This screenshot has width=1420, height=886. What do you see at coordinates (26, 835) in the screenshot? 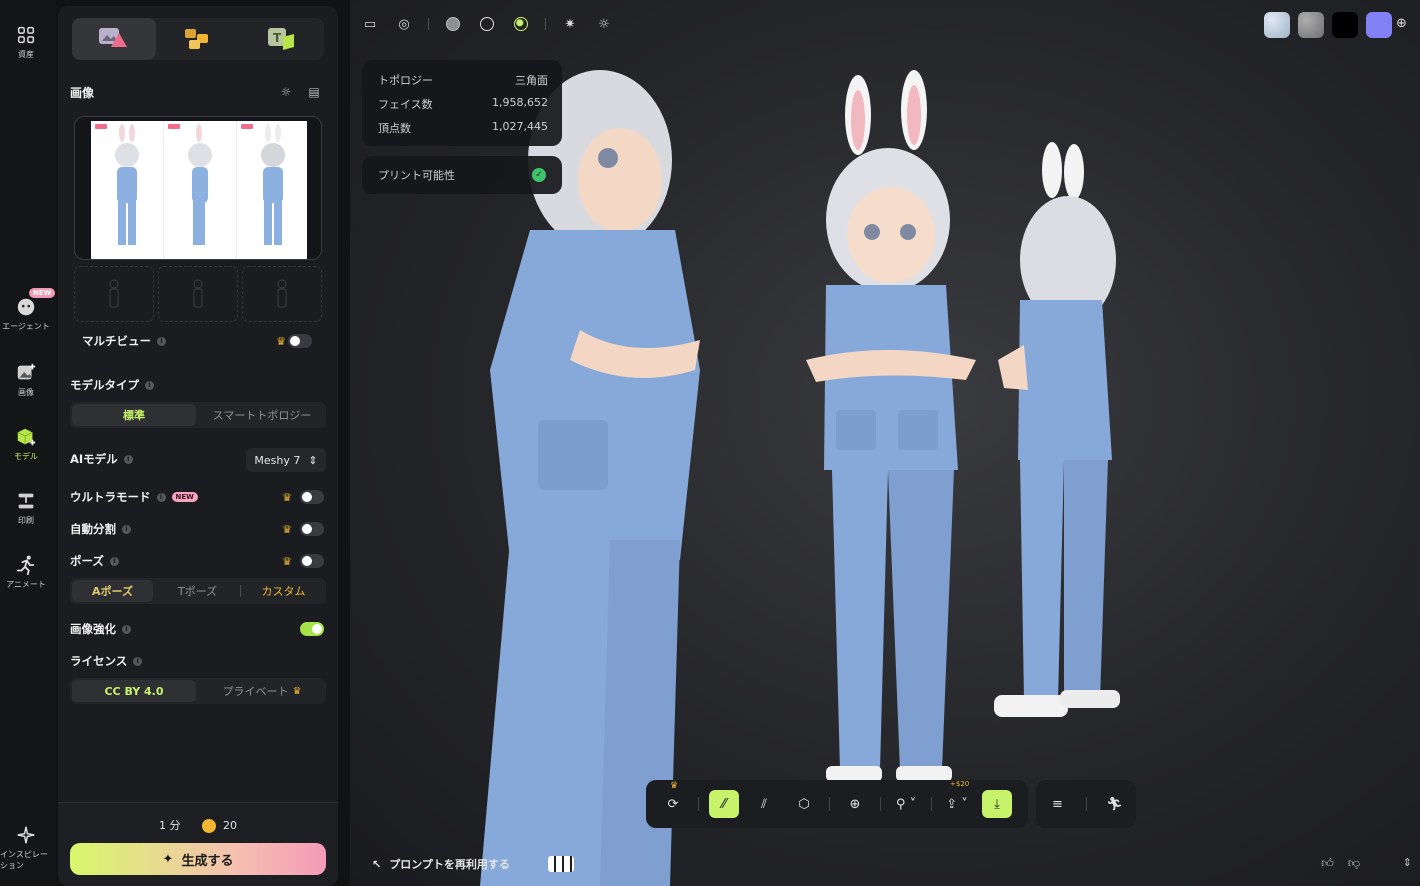
I see `sparkle-icon` at bounding box center [26, 835].